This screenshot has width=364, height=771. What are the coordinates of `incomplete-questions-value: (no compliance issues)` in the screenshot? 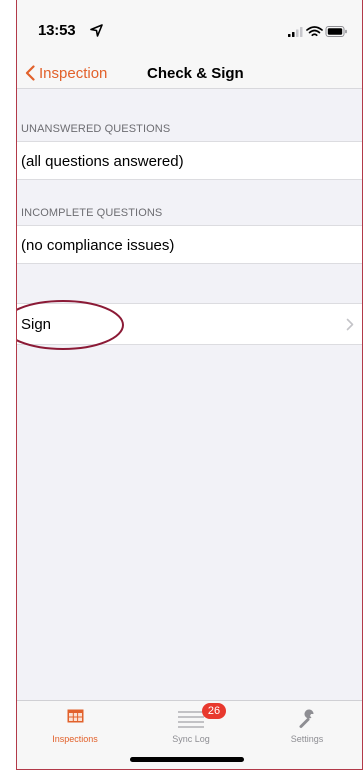 It's located at (98, 245).